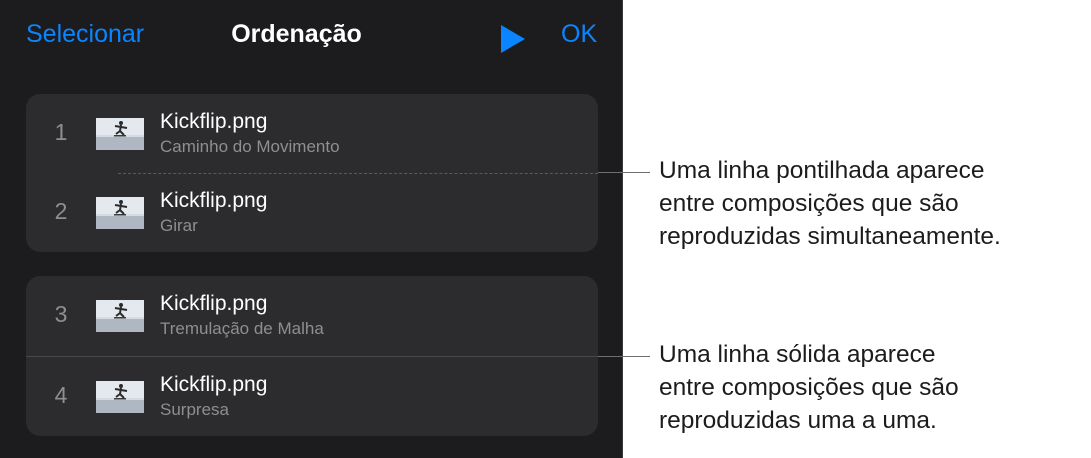 The image size is (1091, 458). What do you see at coordinates (797, 354) in the screenshot?
I see `callout-line: Uma linha sólida aparece` at bounding box center [797, 354].